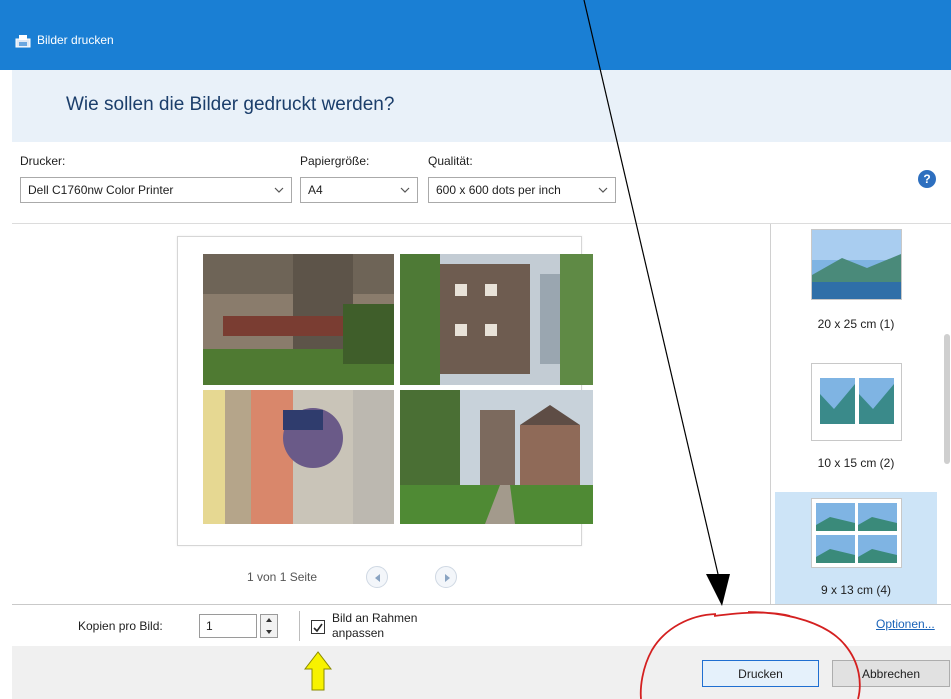 The image size is (951, 699). I want to click on layout-caption: 10 x 15 cm (2), so click(856, 463).